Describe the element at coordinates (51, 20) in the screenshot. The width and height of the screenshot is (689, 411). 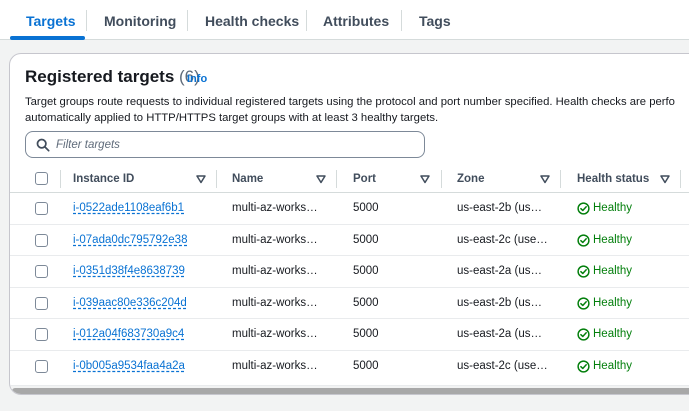
I see `tab-targets: Targets` at that location.